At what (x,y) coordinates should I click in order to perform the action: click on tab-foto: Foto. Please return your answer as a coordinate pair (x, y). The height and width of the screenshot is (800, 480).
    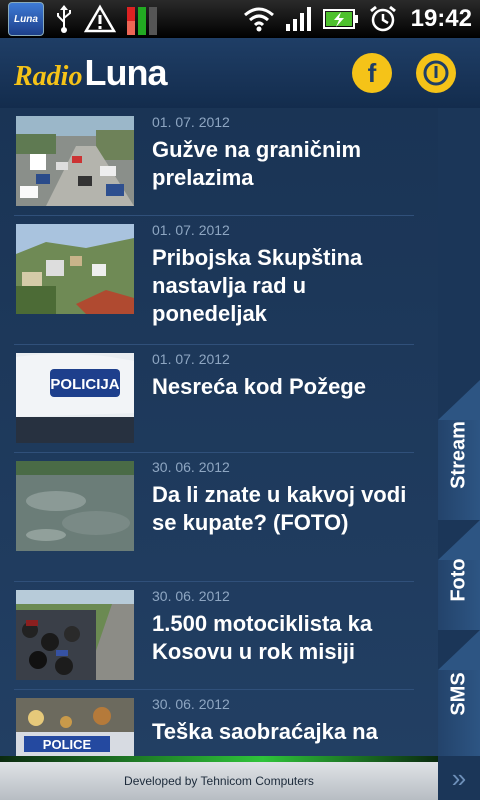
    Looking at the image, I should click on (459, 579).